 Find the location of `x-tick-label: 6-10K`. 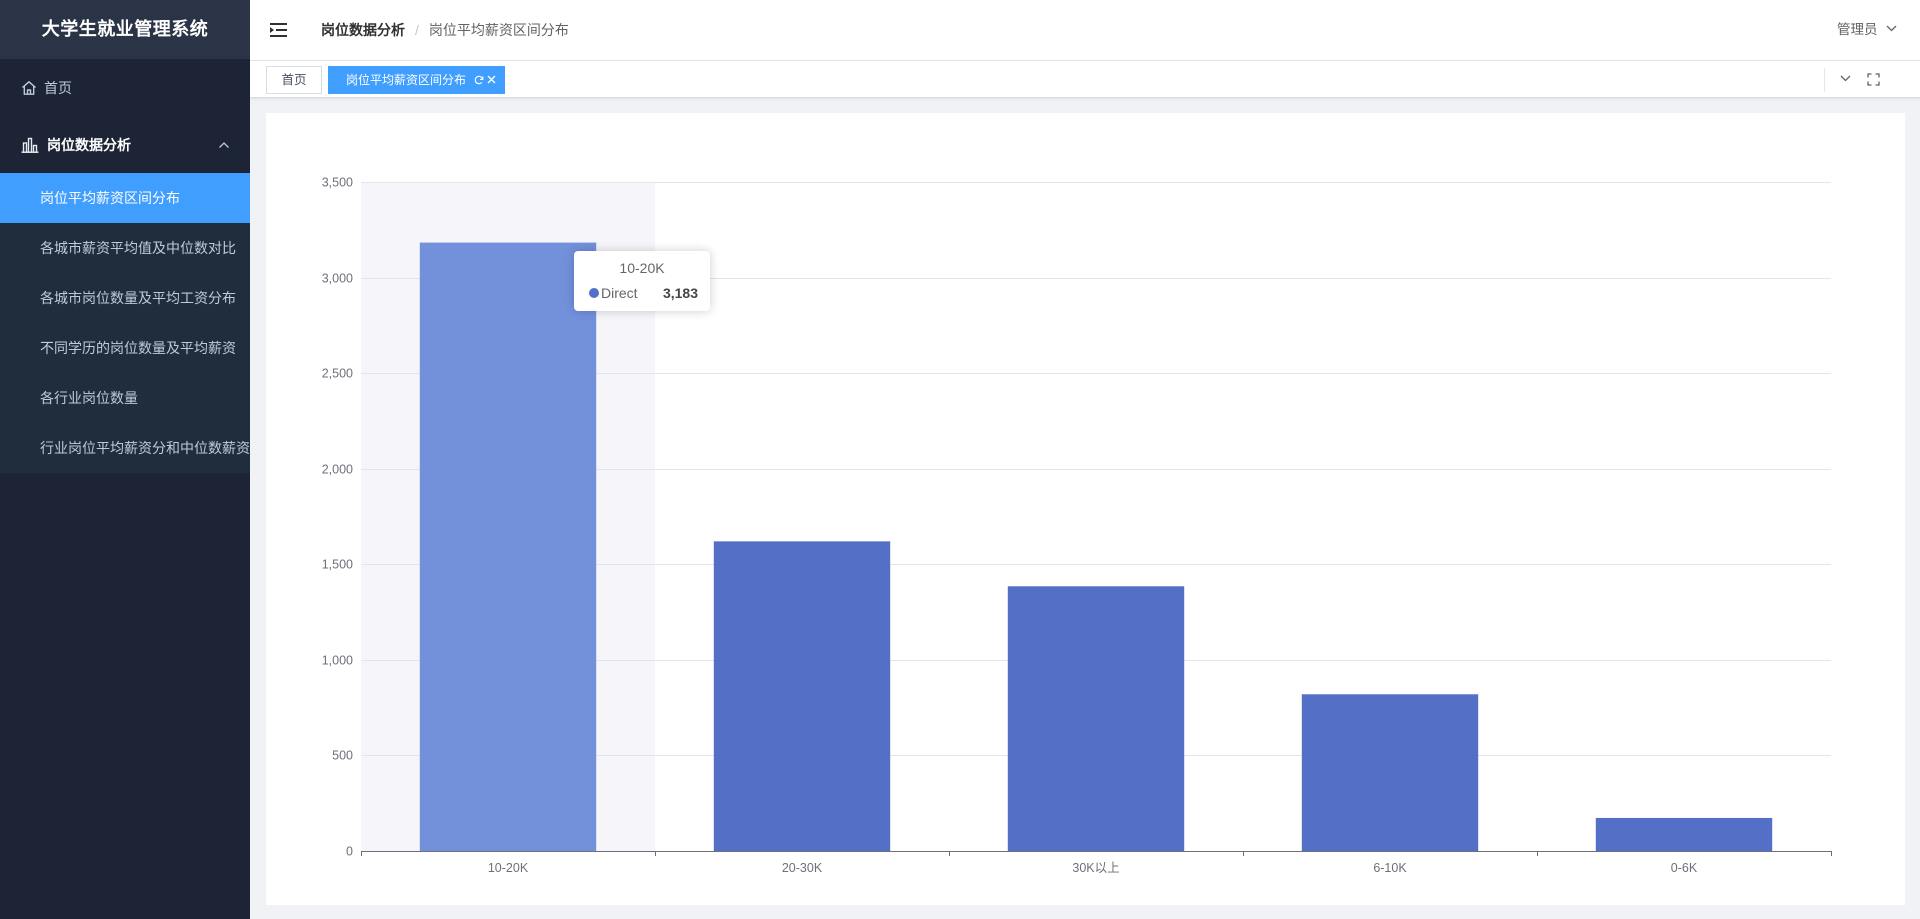

x-tick-label: 6-10K is located at coordinates (1390, 868).